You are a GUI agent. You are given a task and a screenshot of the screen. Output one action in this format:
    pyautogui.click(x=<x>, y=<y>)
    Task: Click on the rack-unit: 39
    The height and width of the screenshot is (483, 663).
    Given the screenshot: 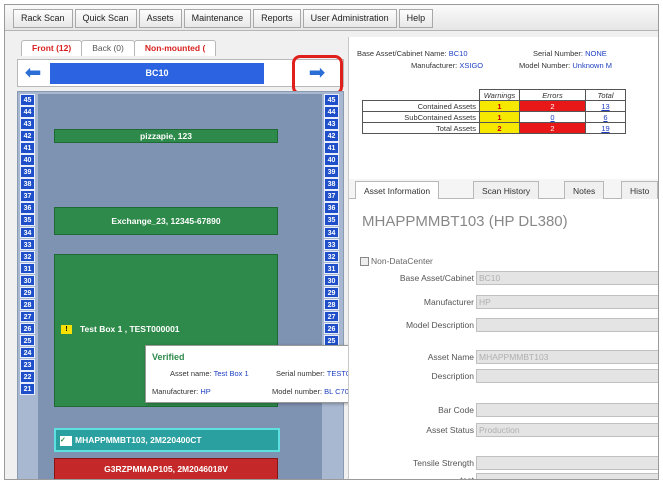 What is the action you would take?
    pyautogui.click(x=27, y=172)
    